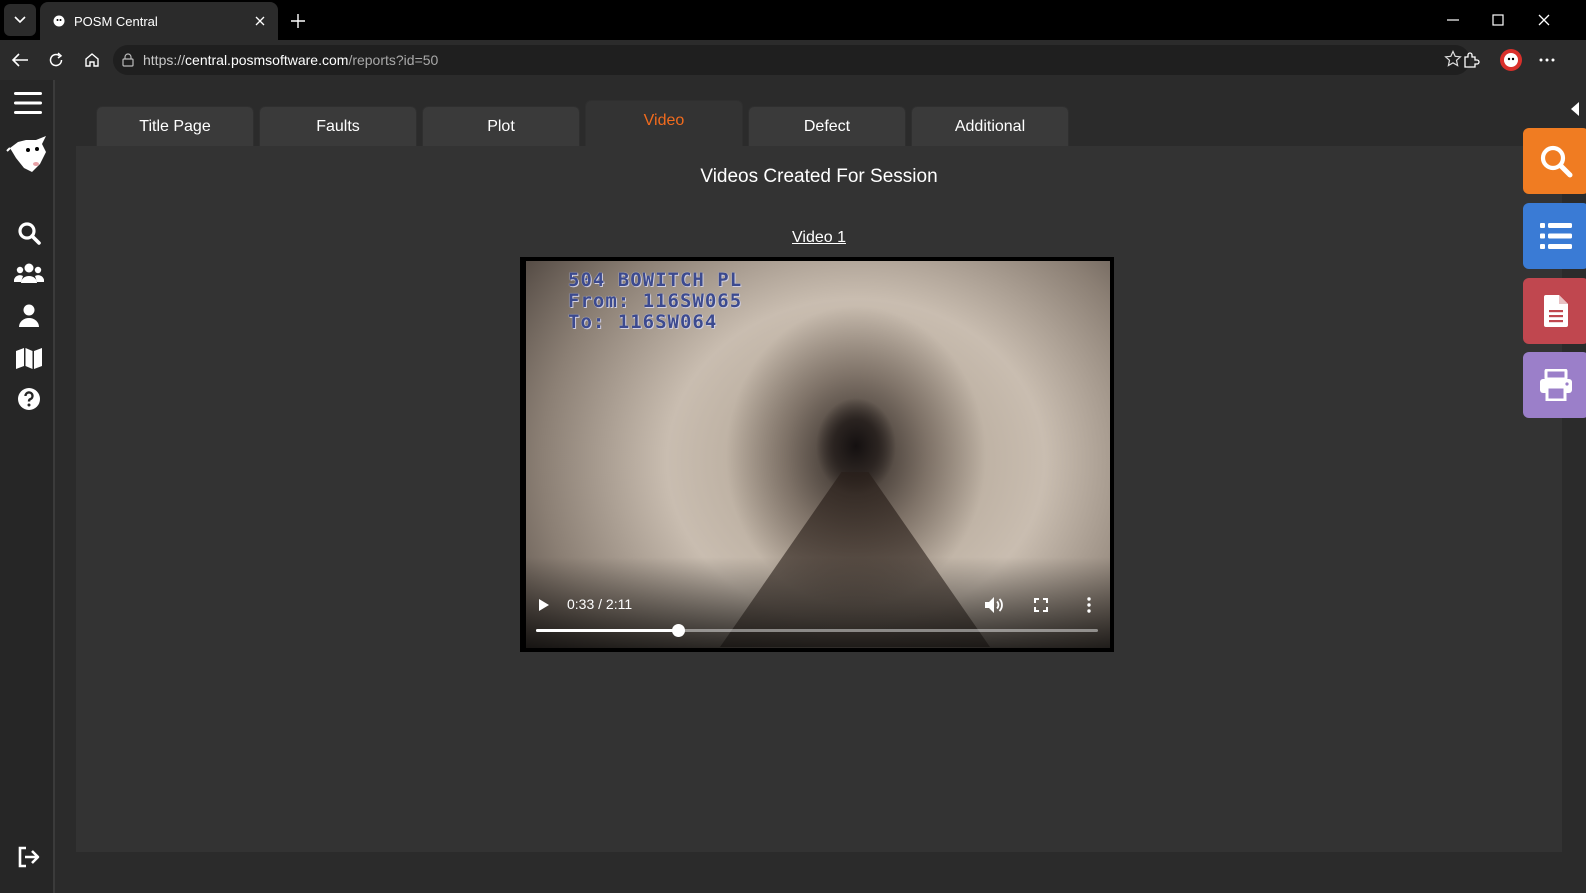 This screenshot has width=1586, height=893. What do you see at coordinates (27, 486) in the screenshot?
I see `left-nav` at bounding box center [27, 486].